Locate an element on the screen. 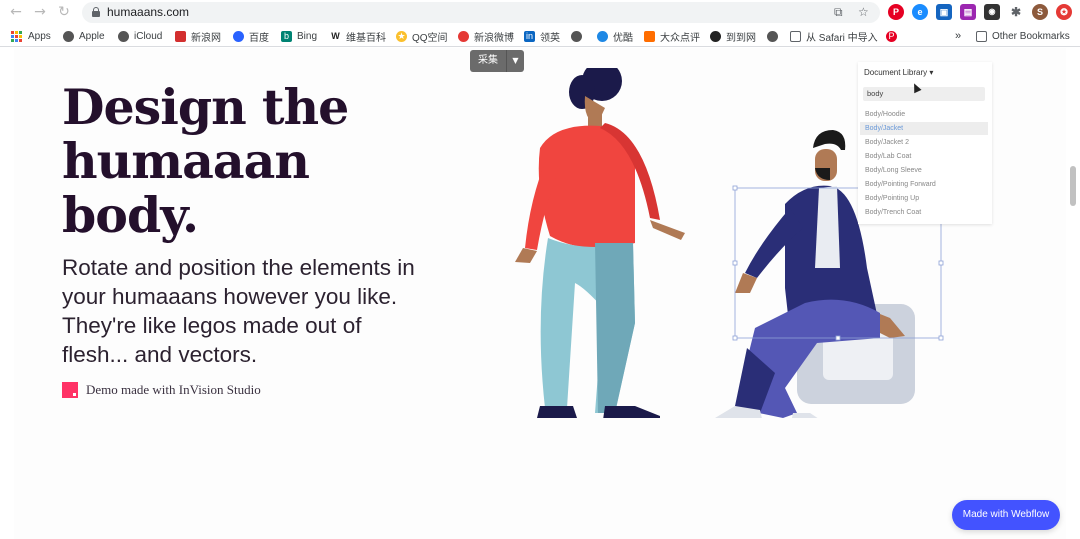 This screenshot has width=1080, height=539. browser-toolbar: ← → ↻ humaaans.com ⧉ ☆ P e ▣ ▤ ◉ ✱ S ✪ is located at coordinates (540, 12).